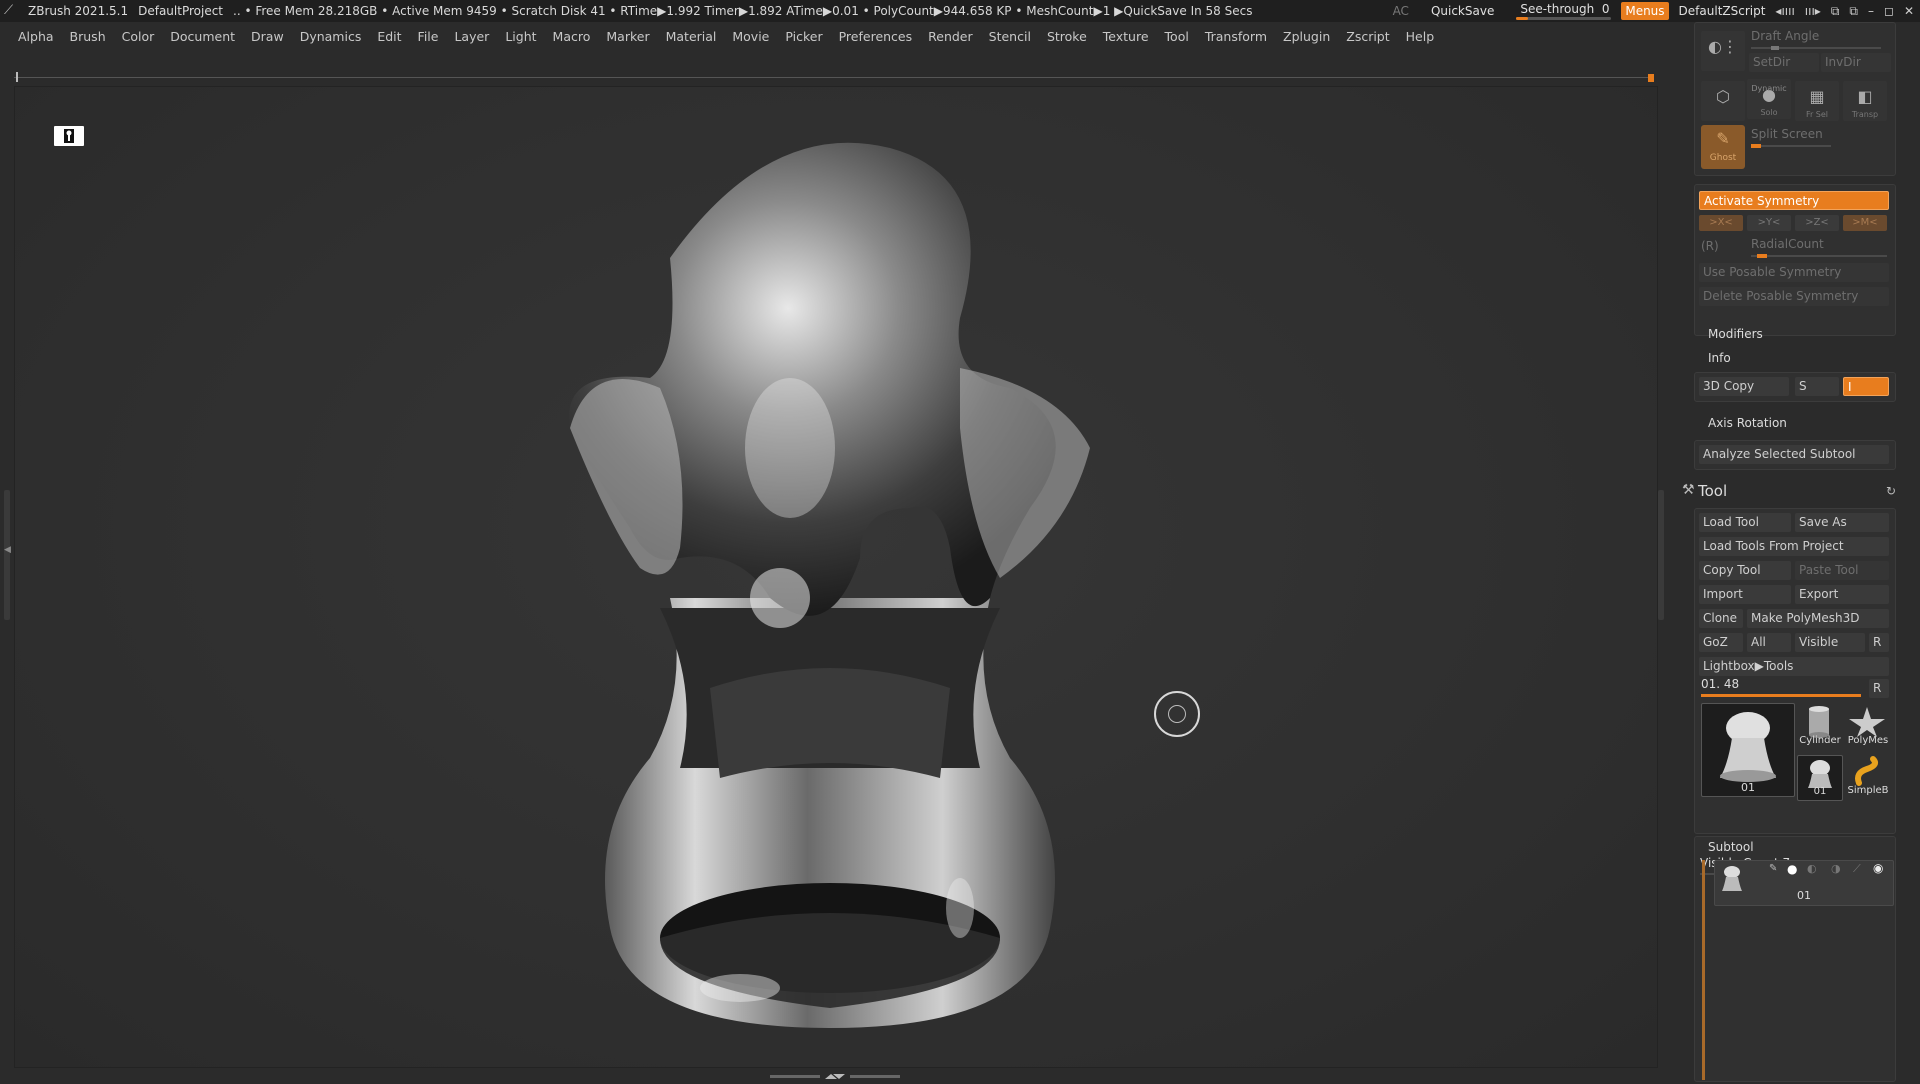 This screenshot has height=1084, width=1920. What do you see at coordinates (1735, 334) in the screenshot?
I see `modifiers-header: Modifiers` at bounding box center [1735, 334].